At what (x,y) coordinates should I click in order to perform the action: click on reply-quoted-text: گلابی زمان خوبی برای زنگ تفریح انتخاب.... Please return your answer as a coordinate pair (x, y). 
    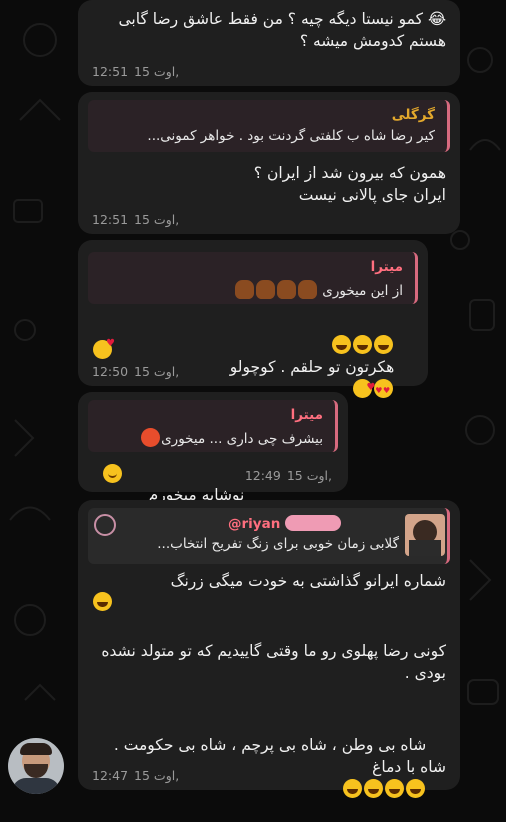
    Looking at the image, I should click on (278, 544).